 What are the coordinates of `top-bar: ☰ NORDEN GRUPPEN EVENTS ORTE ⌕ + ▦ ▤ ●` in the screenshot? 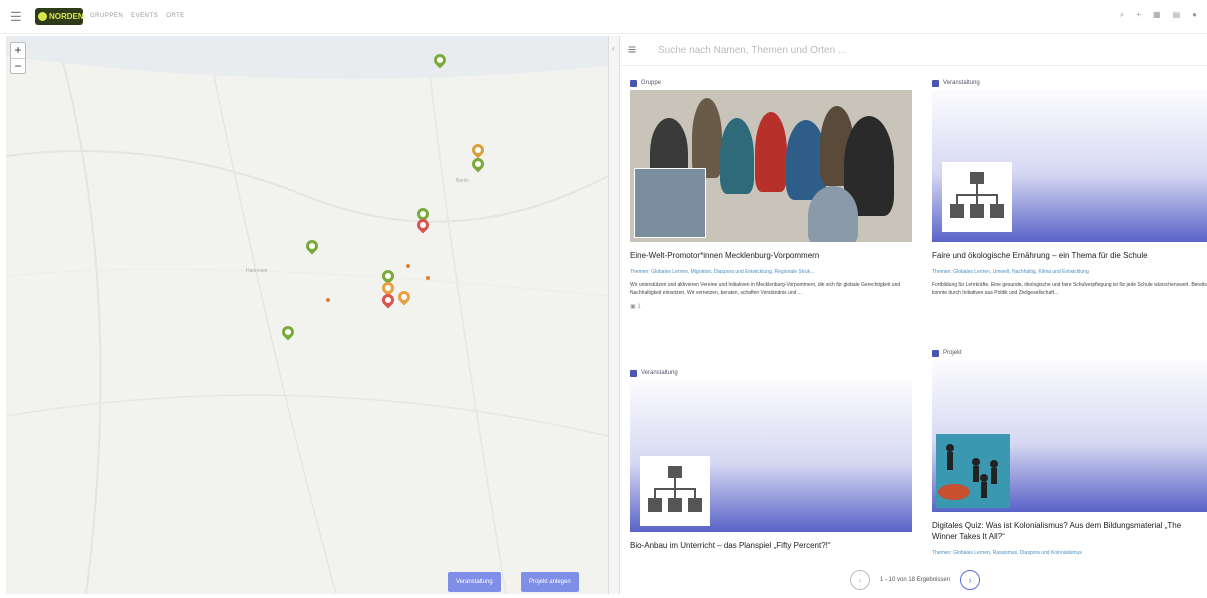 It's located at (603, 17).